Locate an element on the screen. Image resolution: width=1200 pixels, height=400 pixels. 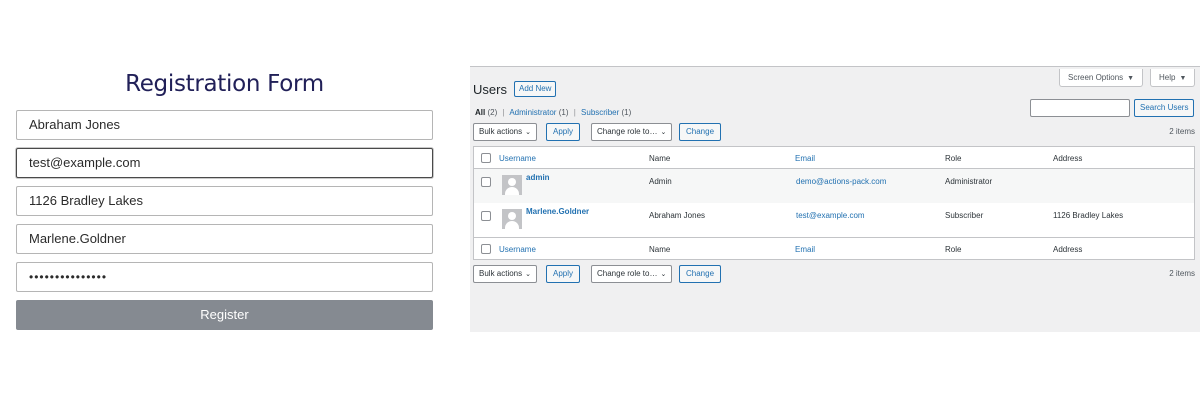
change-role-select-bottom: Change role to… ⌄ is located at coordinates (632, 274).